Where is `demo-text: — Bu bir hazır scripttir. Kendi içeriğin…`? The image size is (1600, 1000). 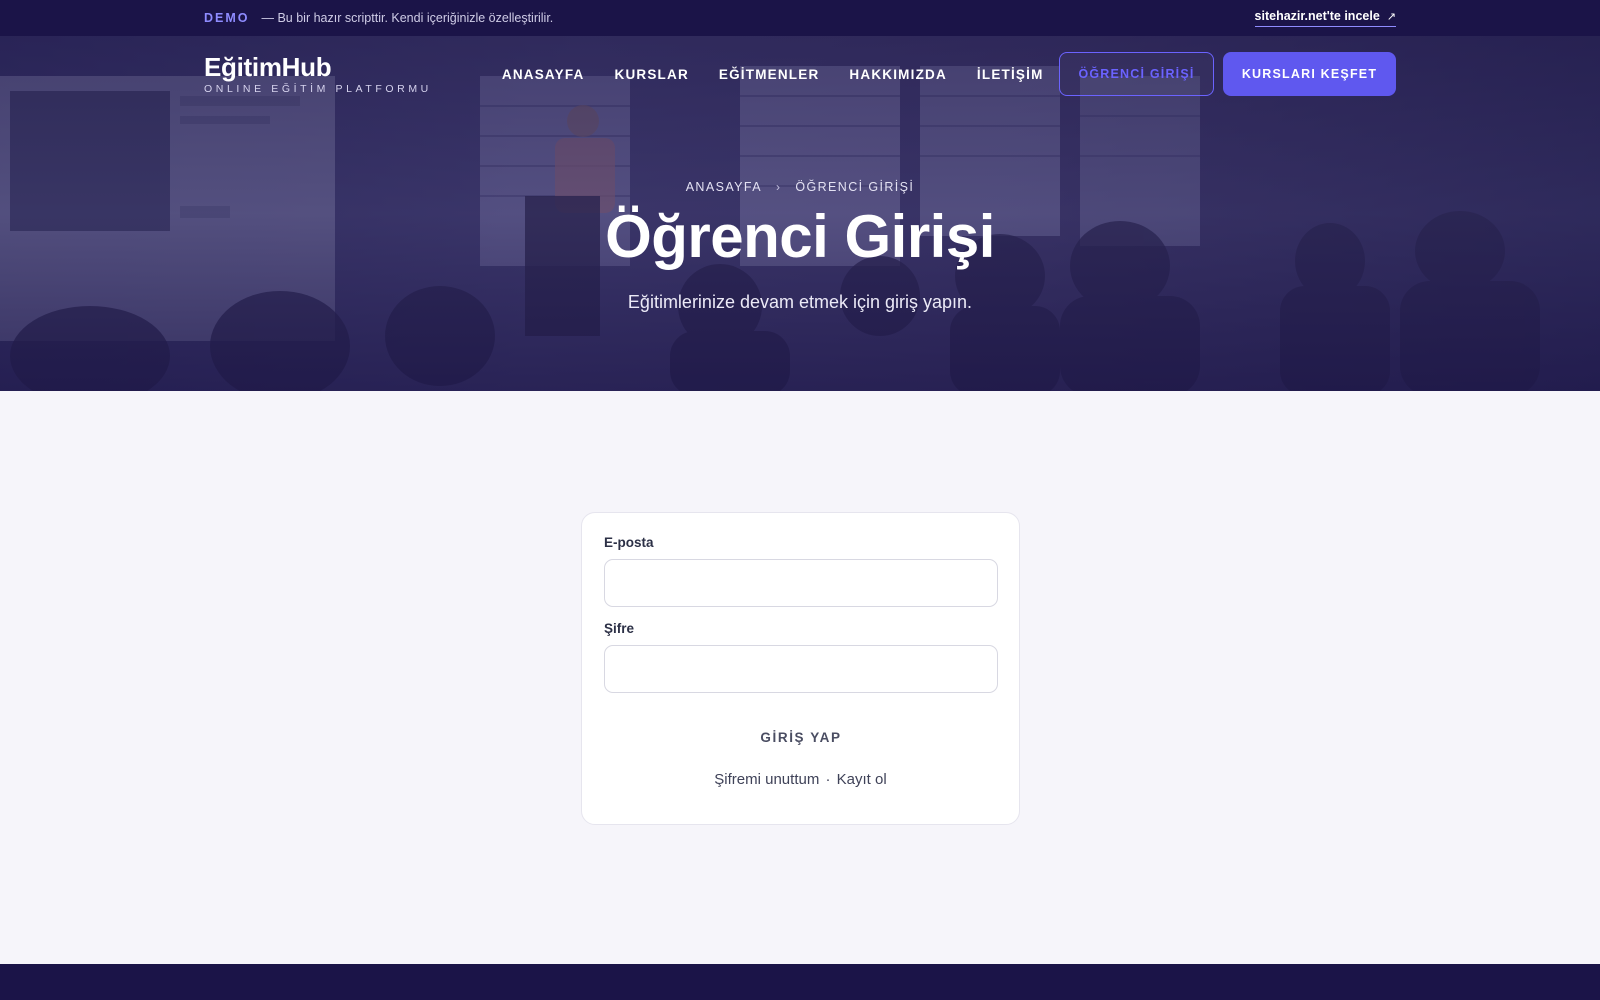 demo-text: — Bu bir hazır scripttir. Kendi içeriğin… is located at coordinates (407, 18).